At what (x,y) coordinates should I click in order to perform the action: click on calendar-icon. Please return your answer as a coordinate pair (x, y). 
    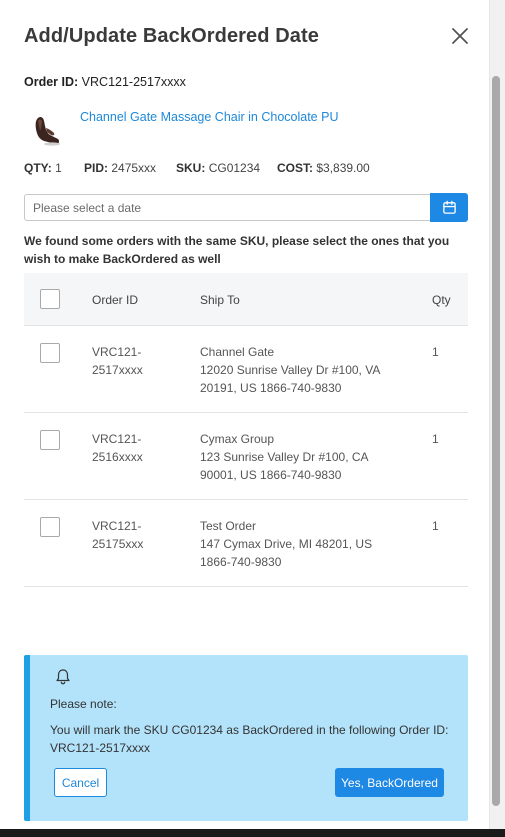
    Looking at the image, I should click on (449, 207).